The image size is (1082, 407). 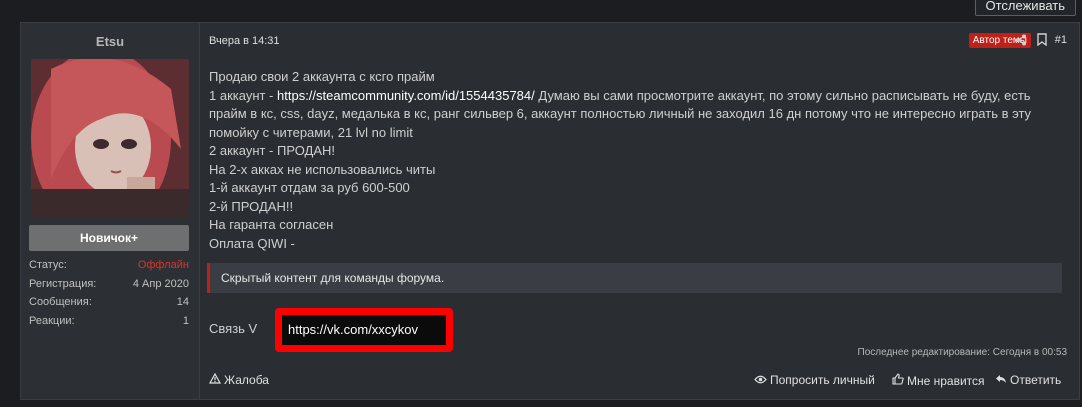 I want to click on post-line: Продаю свои 2 аккаунта с ксго прайм, so click(x=322, y=76).